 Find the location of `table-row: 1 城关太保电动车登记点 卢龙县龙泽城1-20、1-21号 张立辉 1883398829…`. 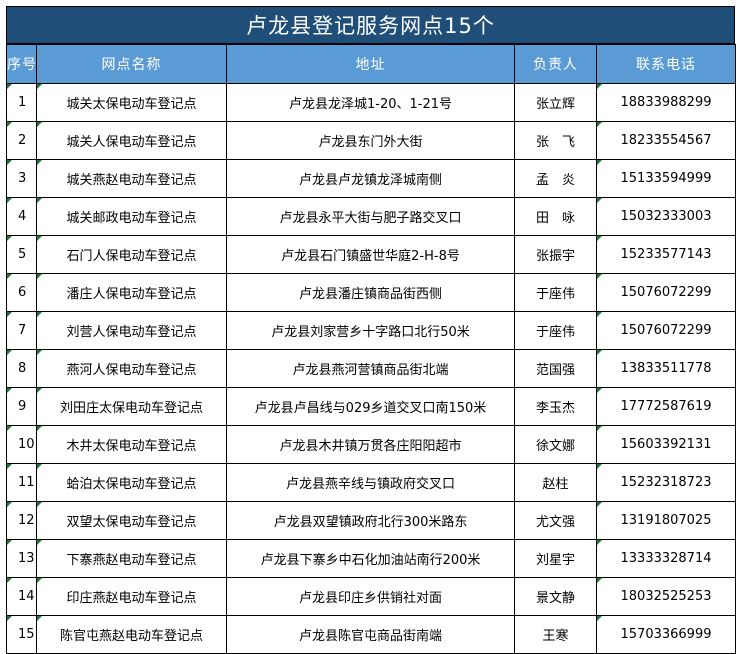

table-row: 1 城关太保电动车登记点 卢龙县龙泽城1-20、1-21号 张立辉 1883398829… is located at coordinates (371, 102).